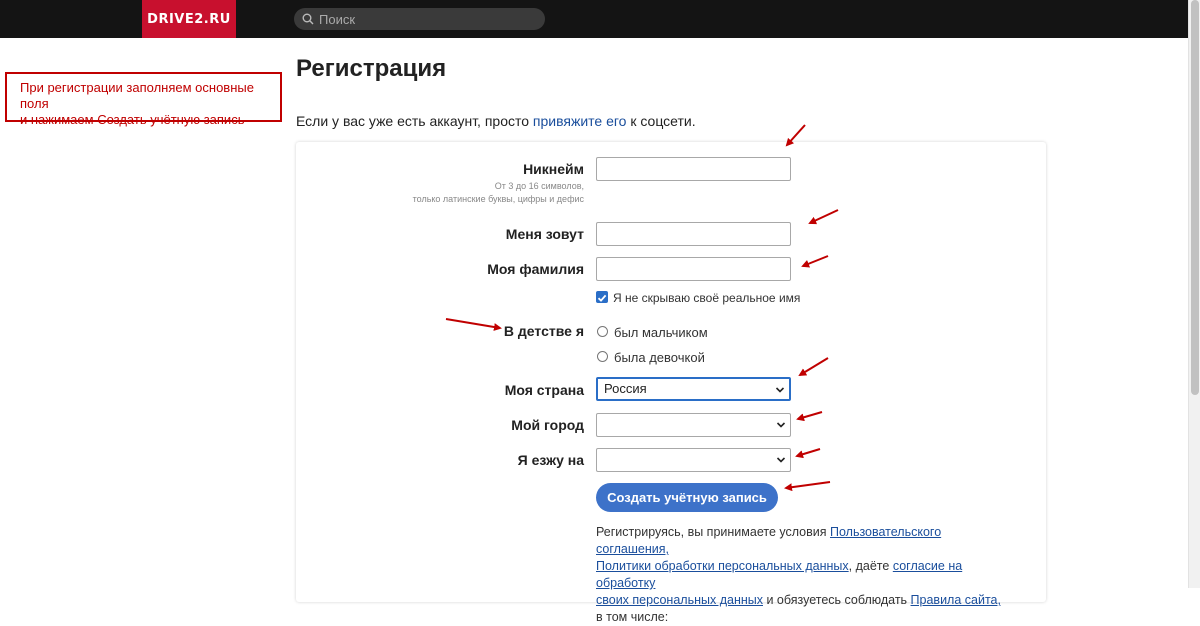 The width and height of the screenshot is (1200, 626). I want to click on create-account-button: Создать учётную запись, so click(687, 497).